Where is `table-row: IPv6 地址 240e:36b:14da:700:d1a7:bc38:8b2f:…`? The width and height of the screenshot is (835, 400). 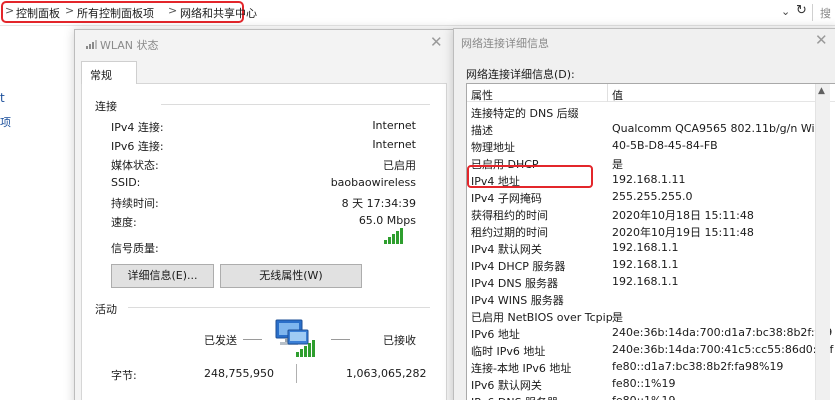
table-row: IPv6 地址 240e:36b:14da:700:d1a7:bc38:8b2f:… is located at coordinates (649, 332).